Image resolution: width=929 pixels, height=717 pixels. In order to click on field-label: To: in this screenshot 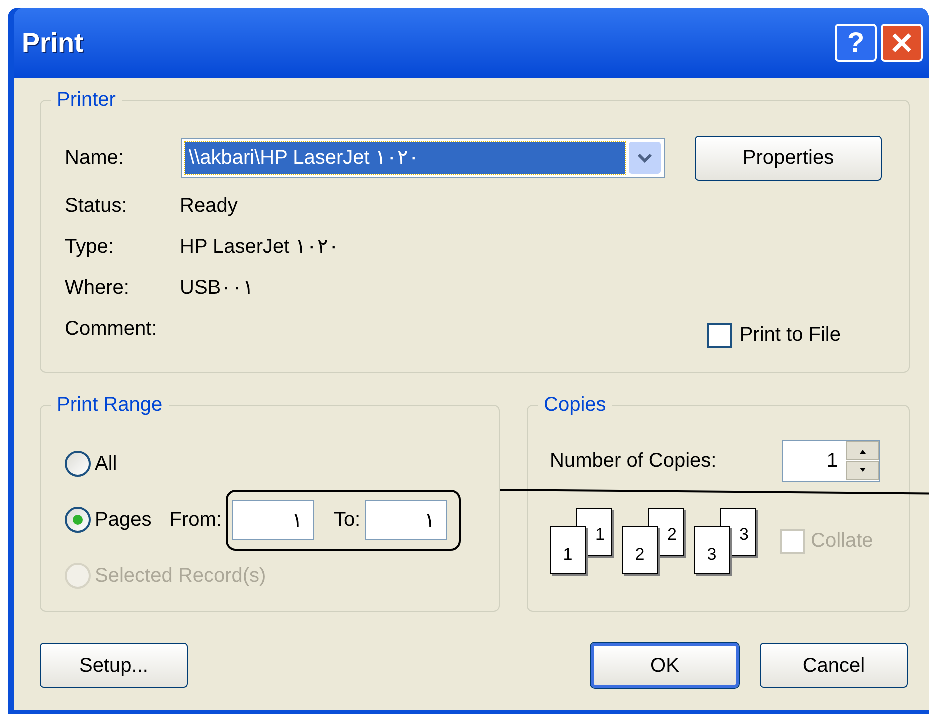, I will do `click(347, 520)`.